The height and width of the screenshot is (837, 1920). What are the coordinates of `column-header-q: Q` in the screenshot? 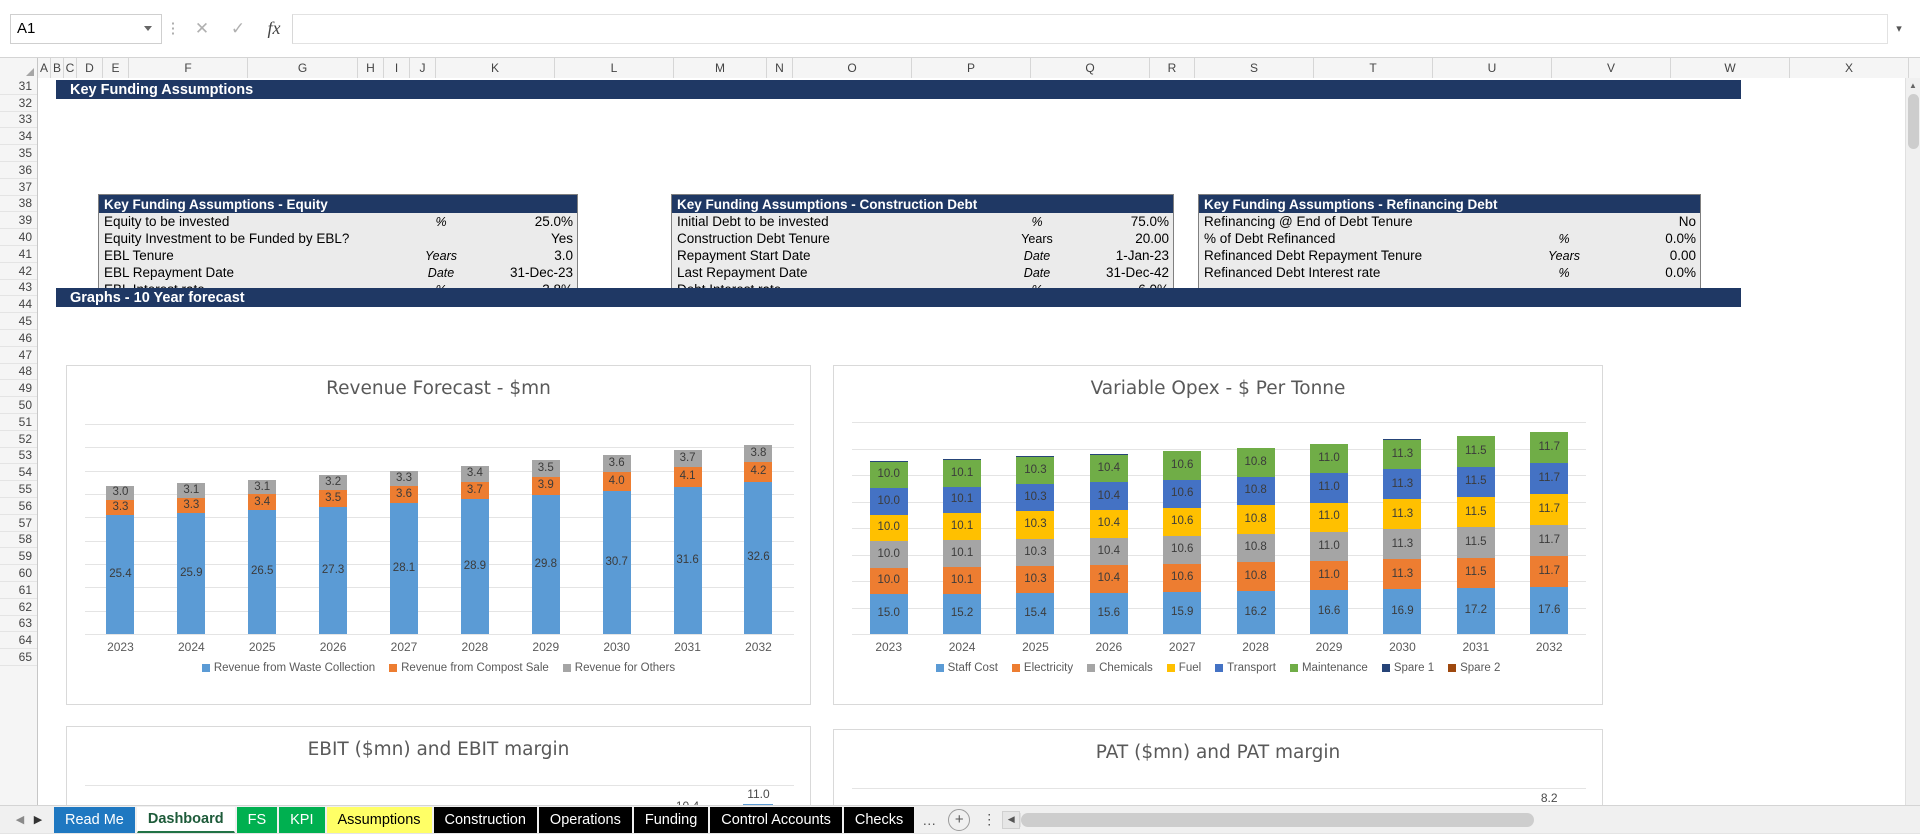 It's located at (1090, 68).